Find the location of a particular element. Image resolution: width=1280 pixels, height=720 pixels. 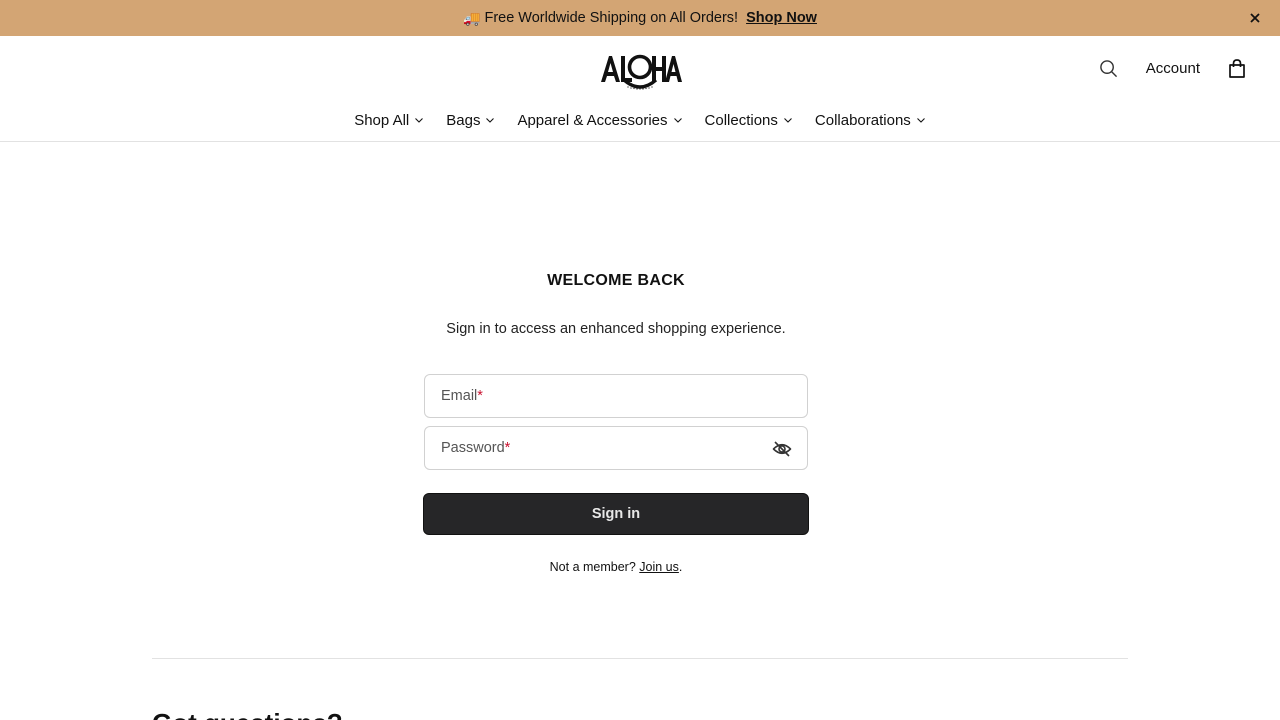

nav-item-label: Collaborations is located at coordinates (862, 120).